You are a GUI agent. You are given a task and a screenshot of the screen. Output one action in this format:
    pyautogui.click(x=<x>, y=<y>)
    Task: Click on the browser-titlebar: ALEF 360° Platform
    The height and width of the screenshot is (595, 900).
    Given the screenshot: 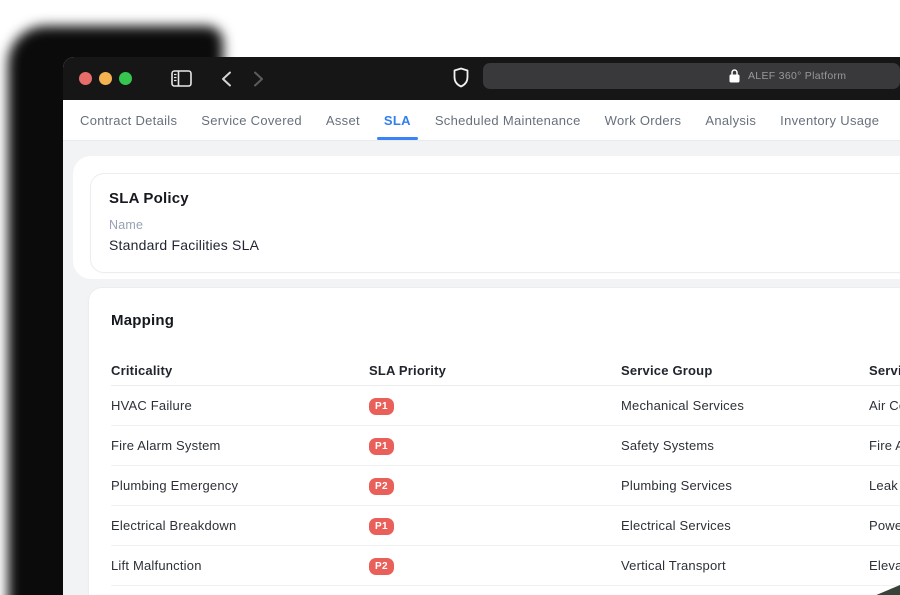 What is the action you would take?
    pyautogui.click(x=481, y=78)
    